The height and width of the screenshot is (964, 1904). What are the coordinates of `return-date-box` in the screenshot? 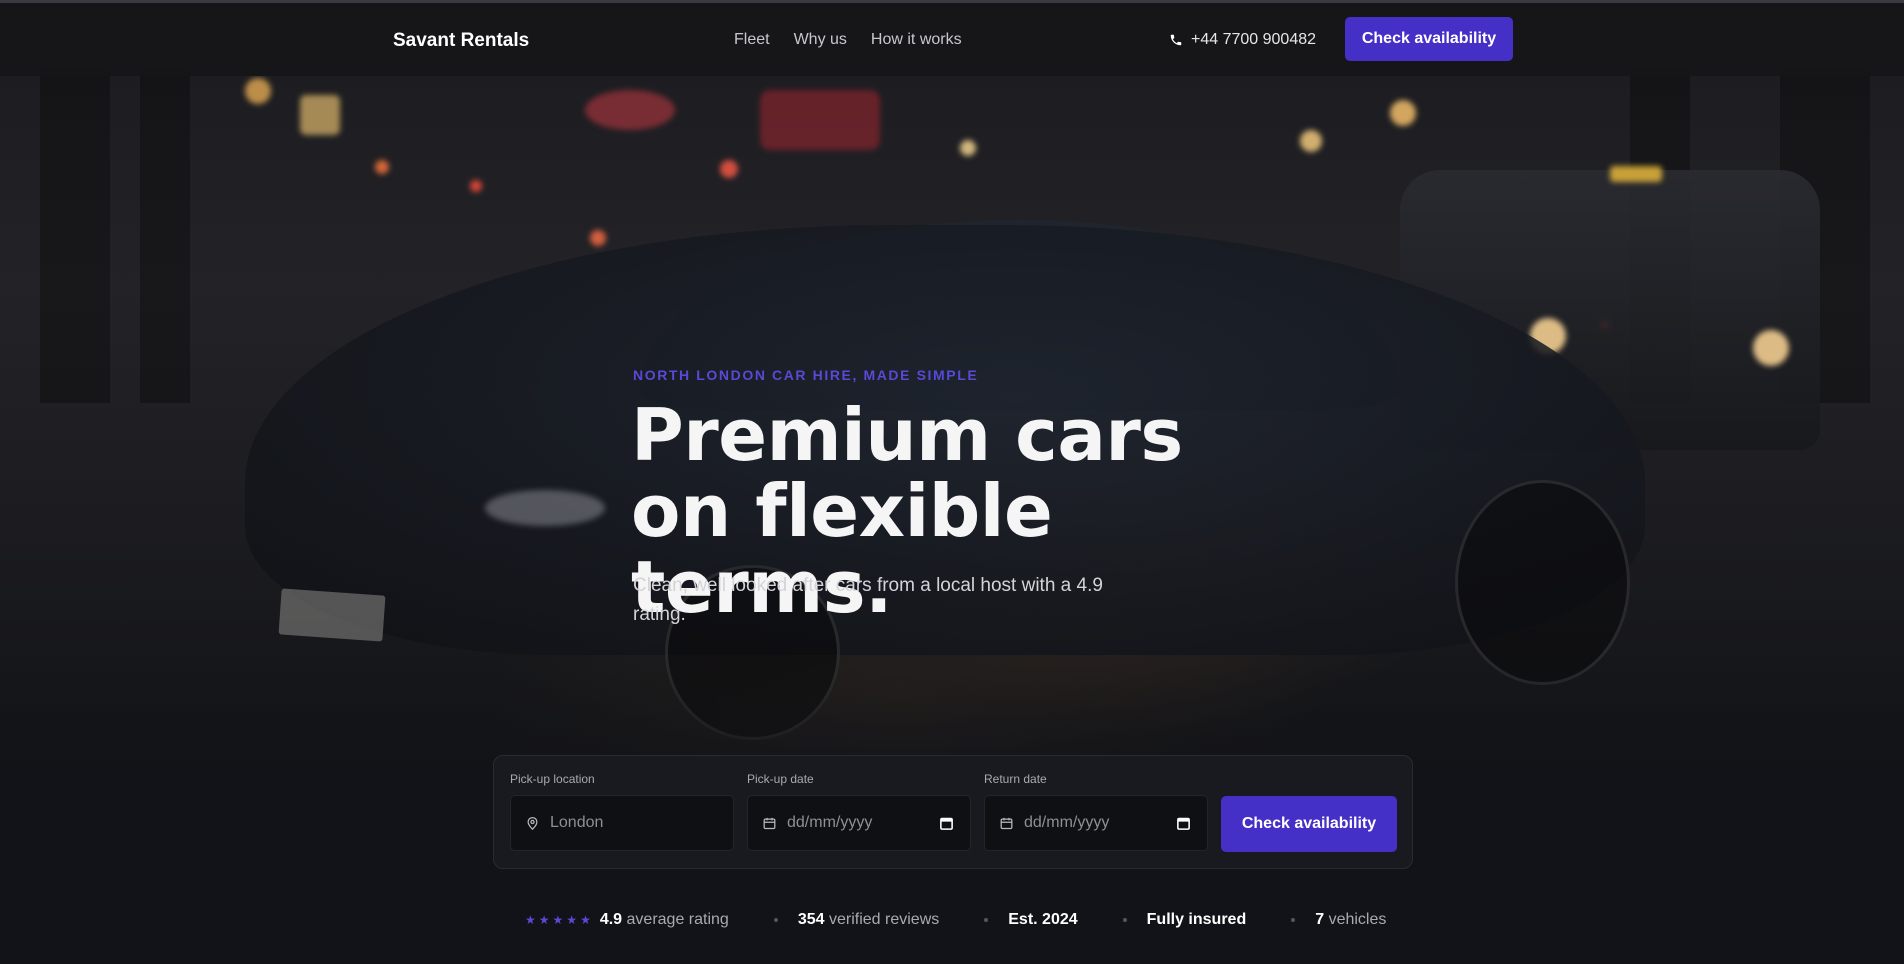 It's located at (1096, 823).